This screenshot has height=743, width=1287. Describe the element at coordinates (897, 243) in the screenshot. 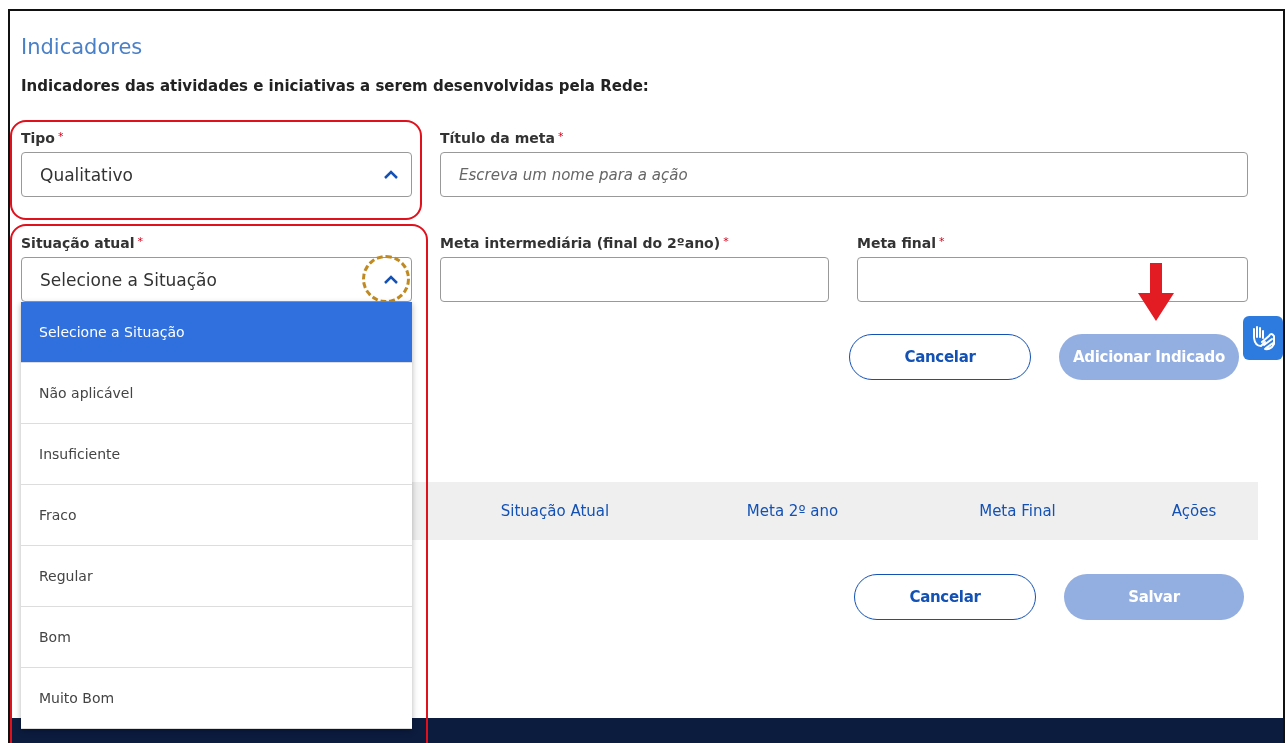

I see `field-label: Meta final` at that location.